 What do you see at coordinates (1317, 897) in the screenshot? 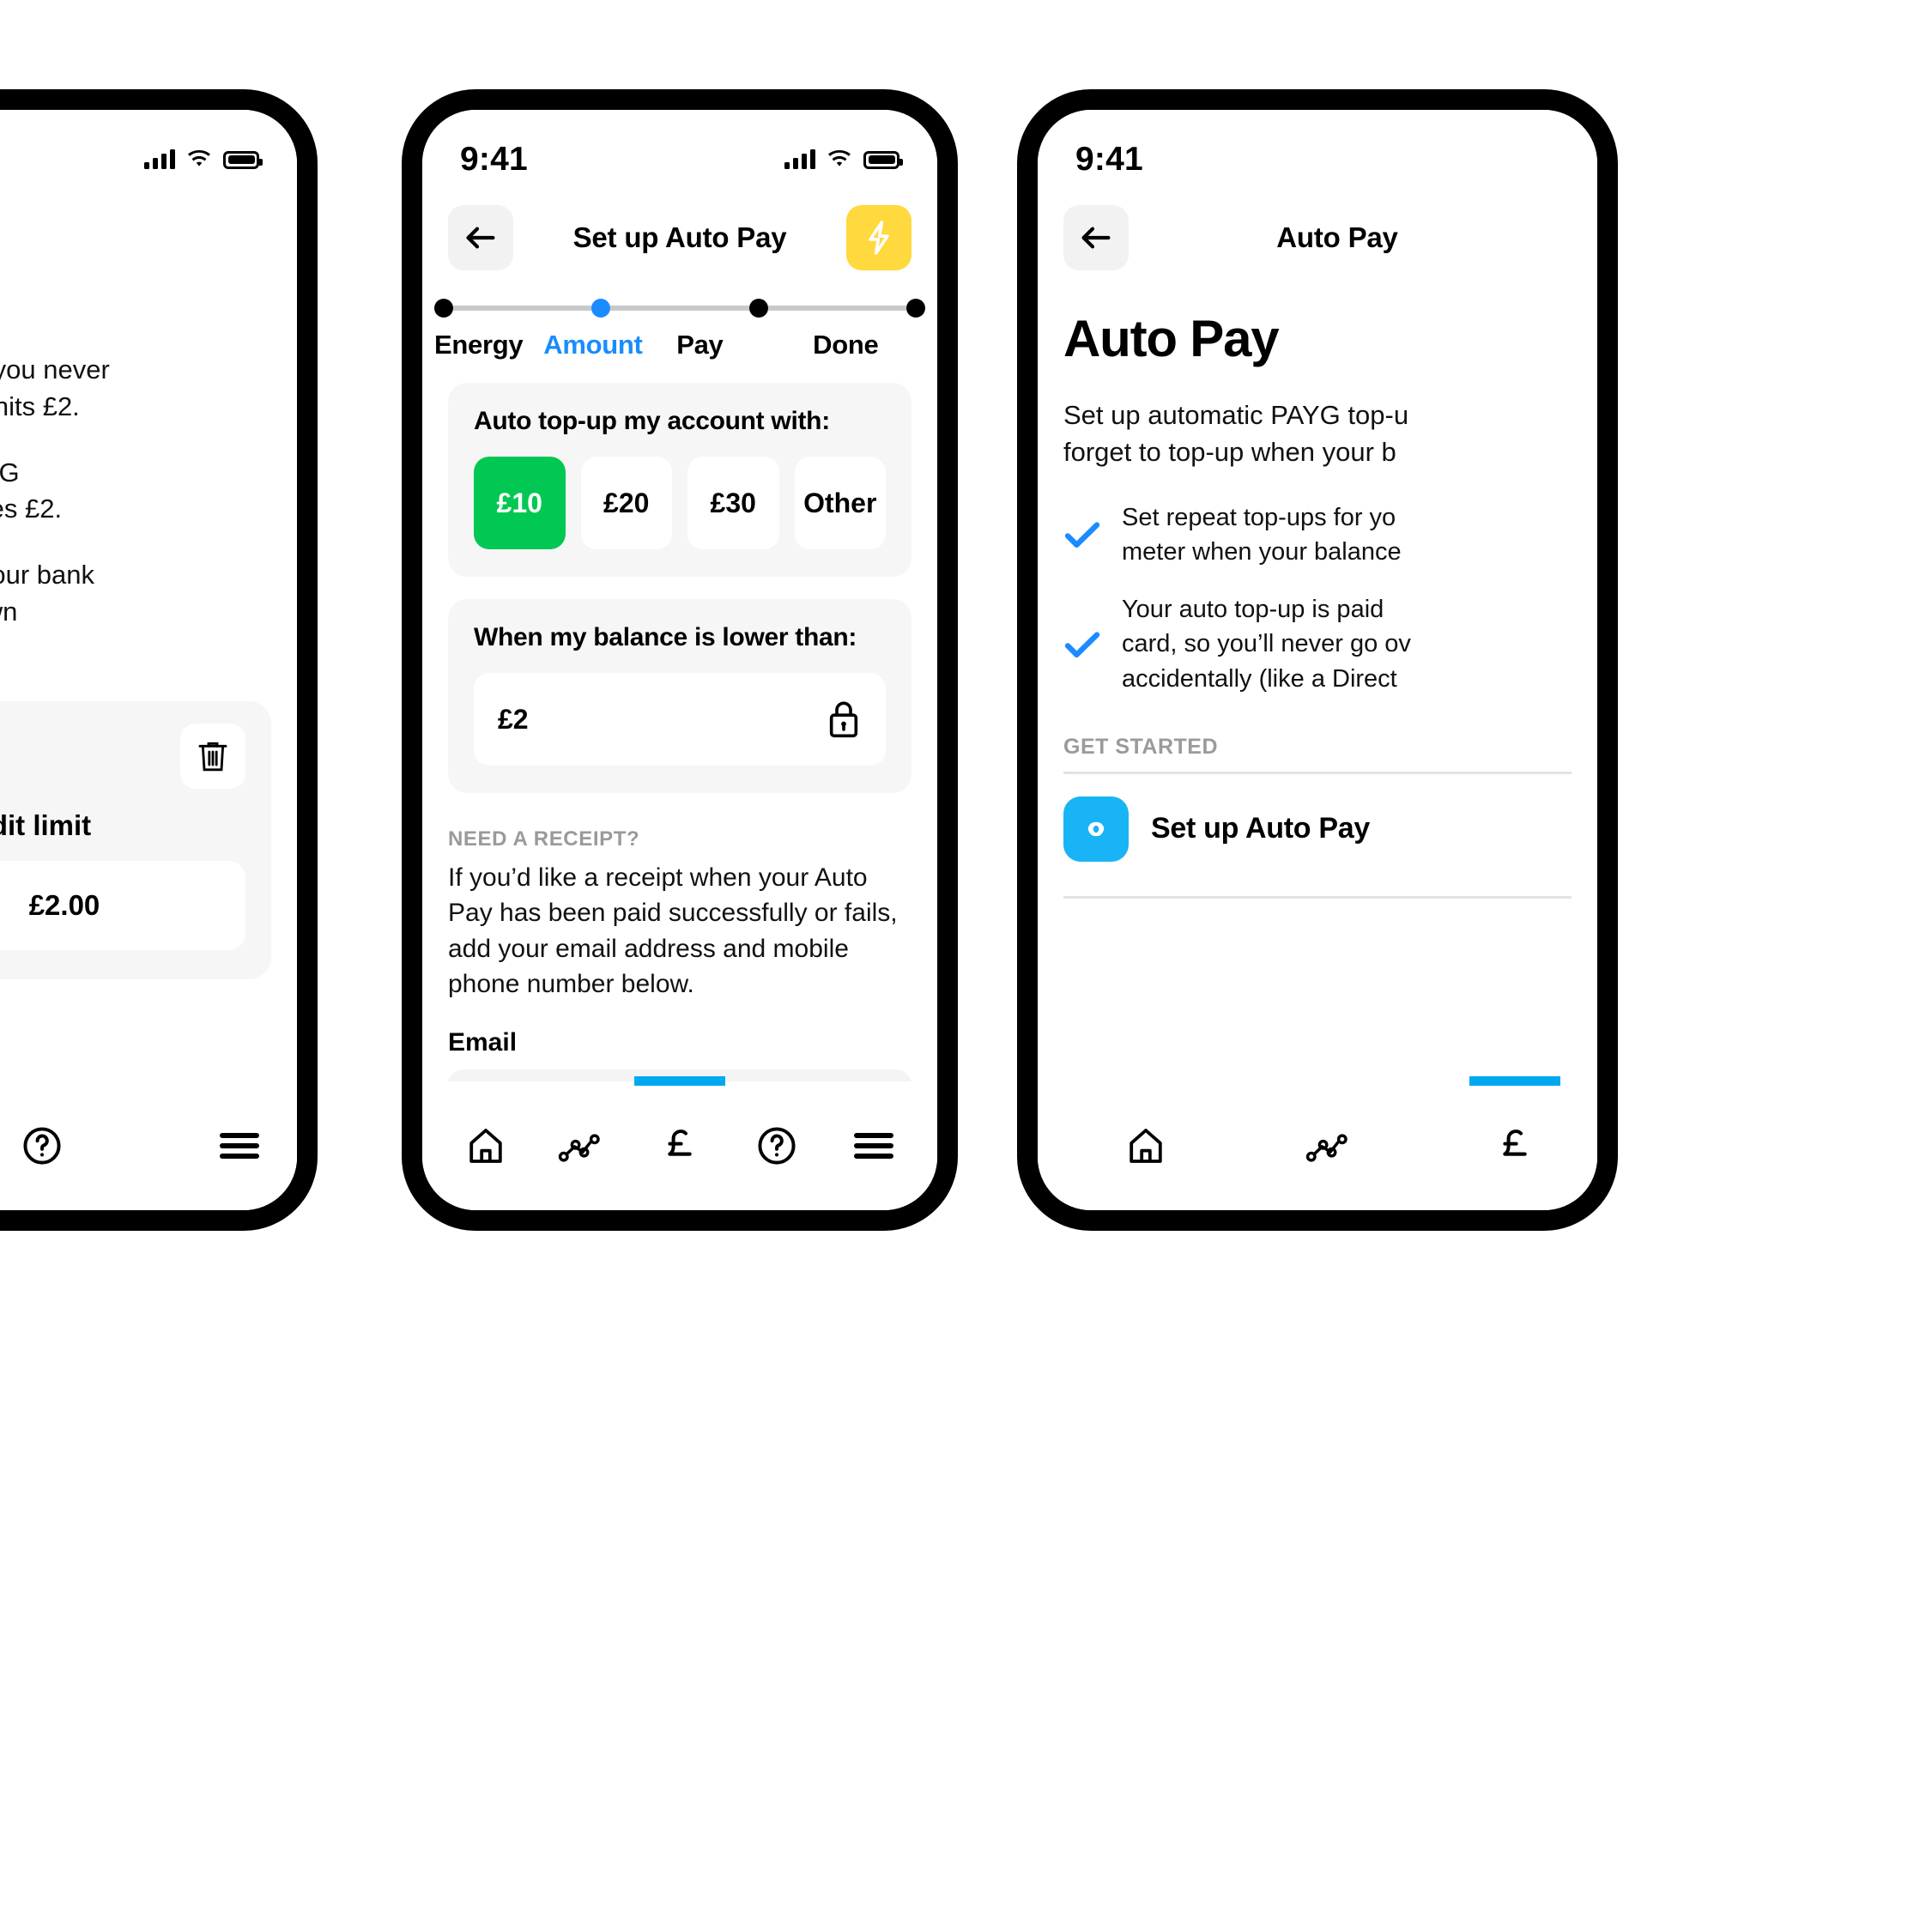
I see `divider-bottom` at bounding box center [1317, 897].